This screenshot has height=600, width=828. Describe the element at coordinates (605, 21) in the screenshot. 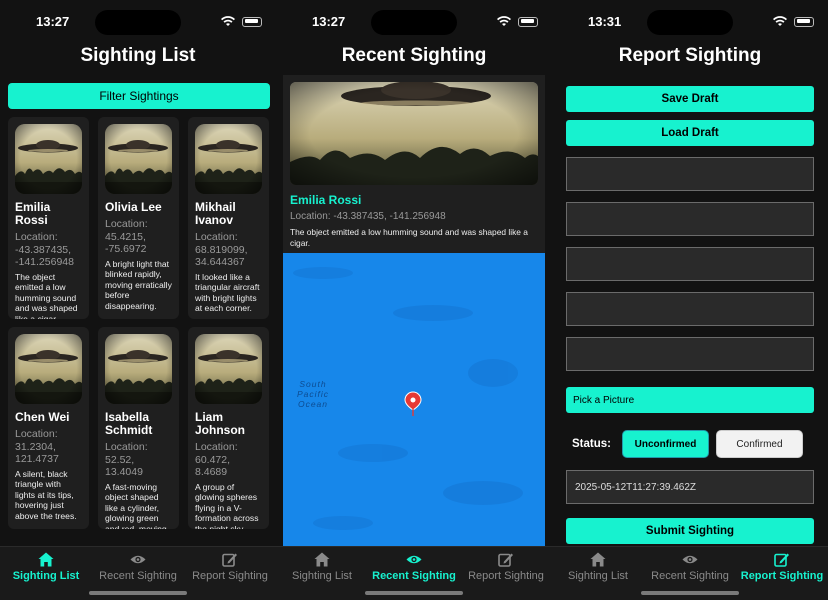

I see `status-time: 13:31` at that location.